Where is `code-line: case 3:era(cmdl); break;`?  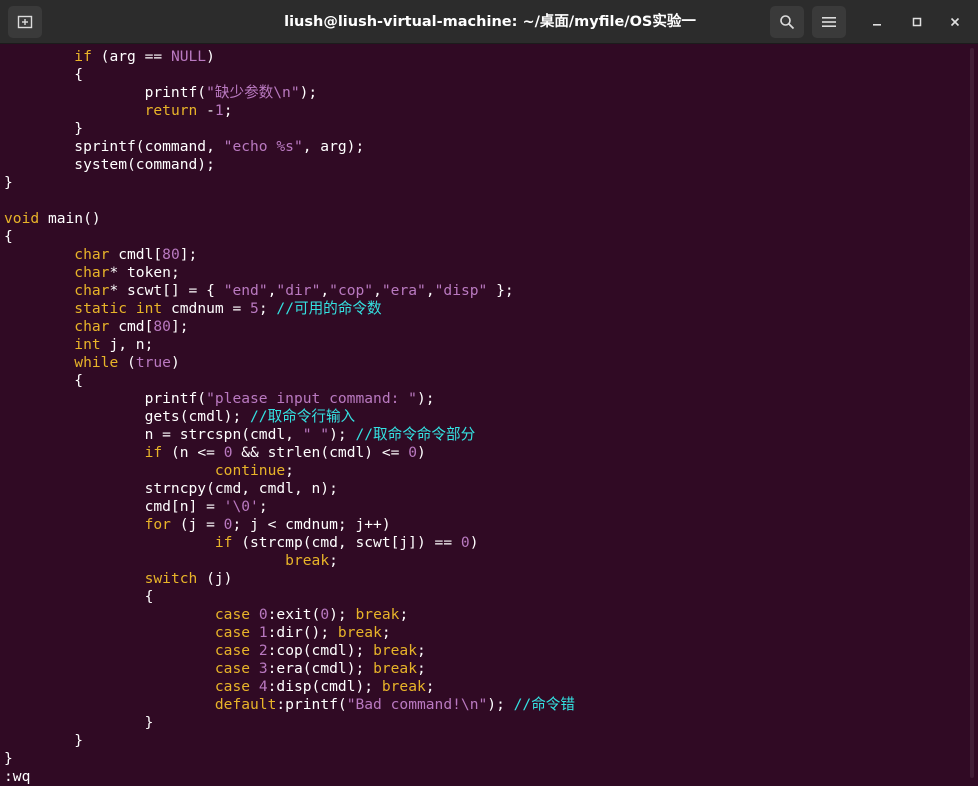
code-line: case 3:era(cmdl); break; is located at coordinates (215, 669).